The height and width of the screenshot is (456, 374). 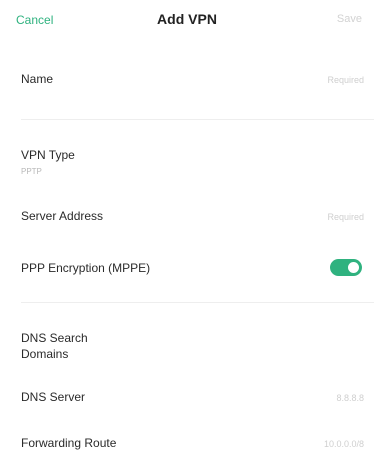 What do you see at coordinates (345, 217) in the screenshot?
I see `server-address-input: Required` at bounding box center [345, 217].